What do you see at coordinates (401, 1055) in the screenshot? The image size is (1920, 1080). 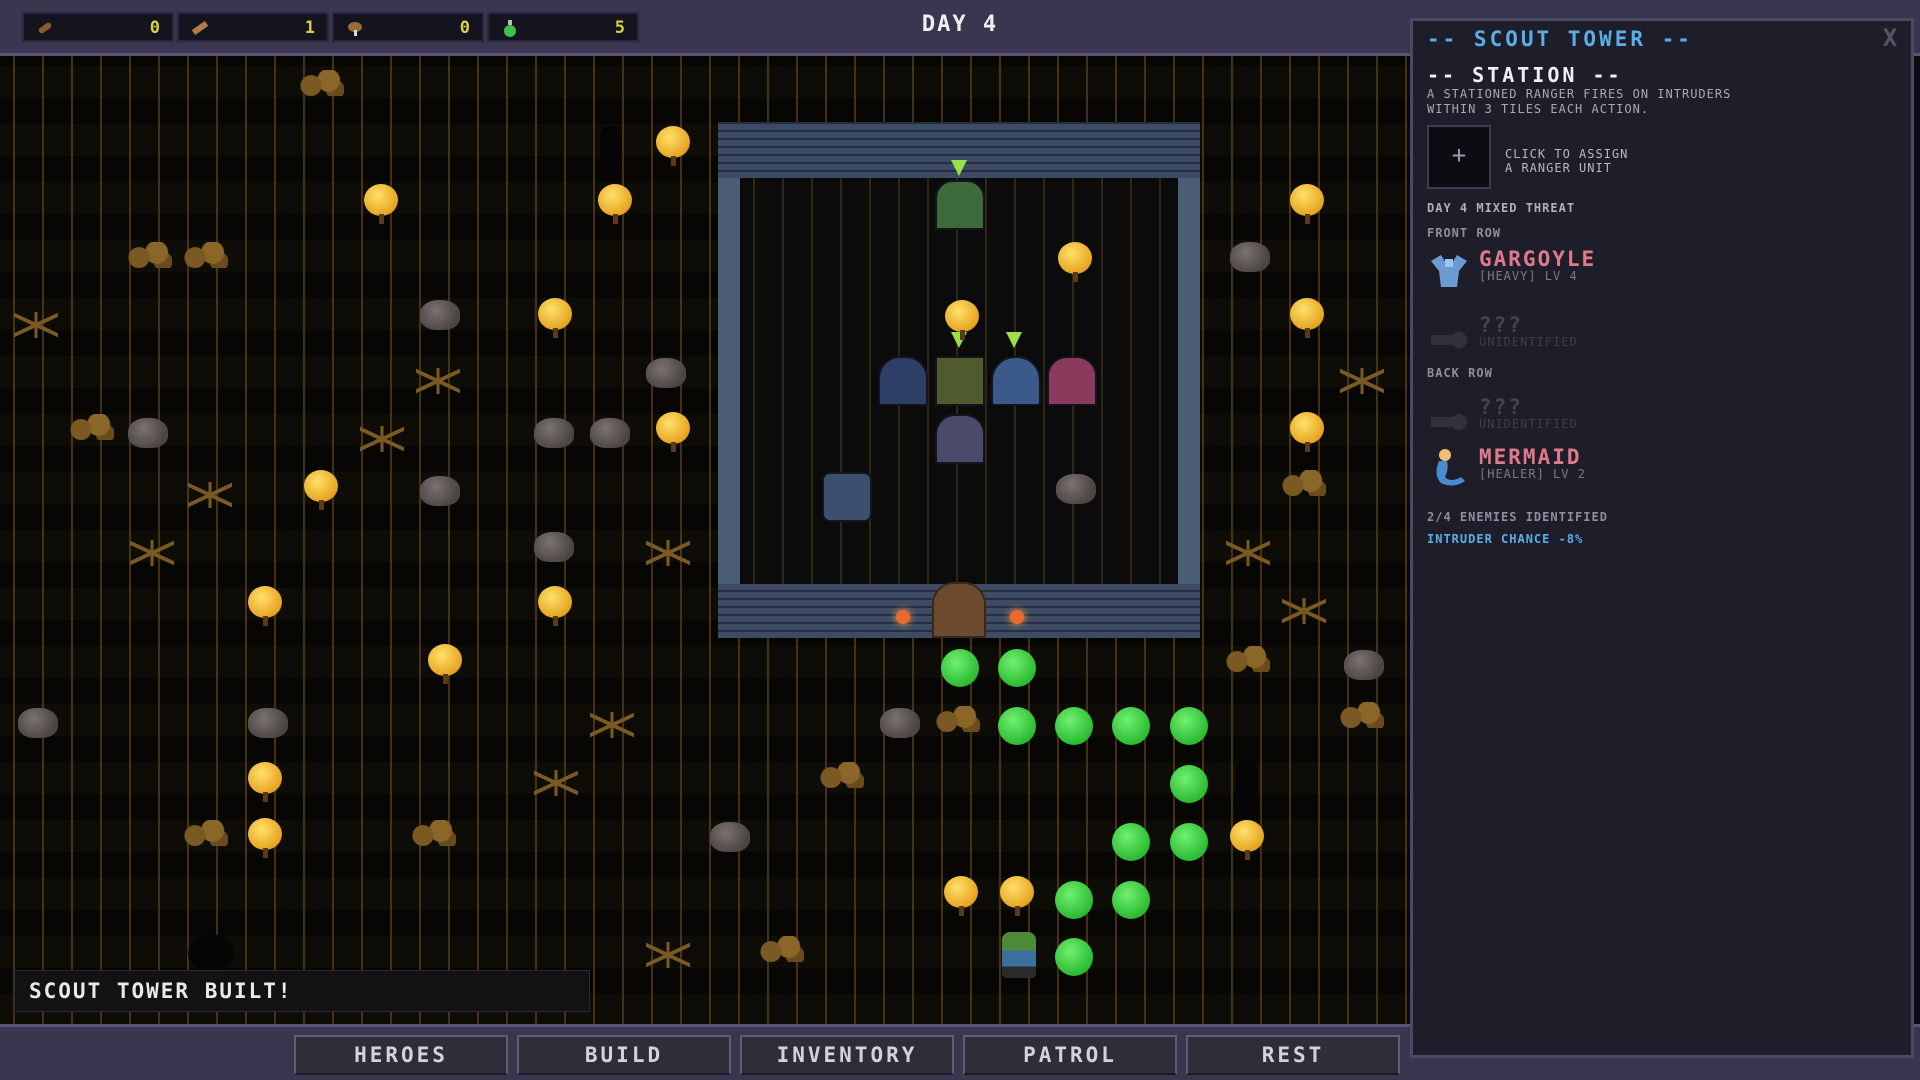 I see `heroes-button: HEROES` at bounding box center [401, 1055].